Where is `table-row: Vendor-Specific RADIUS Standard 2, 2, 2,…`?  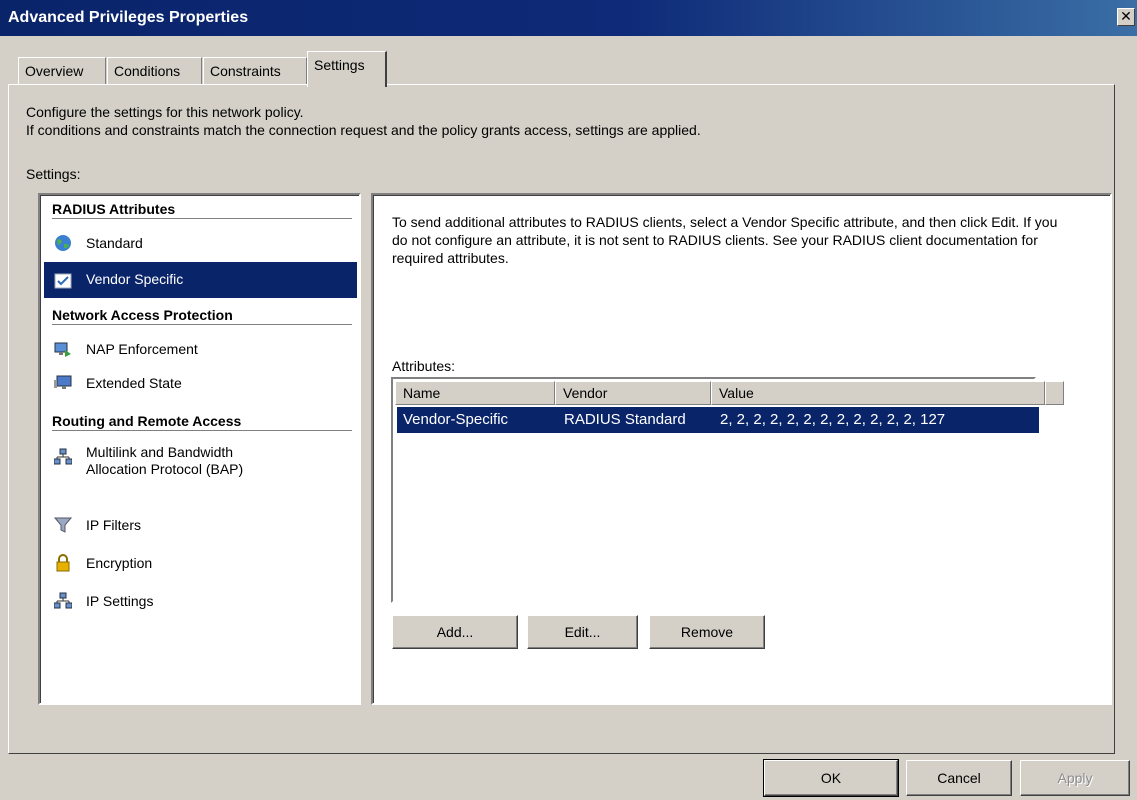
table-row: Vendor-Specific RADIUS Standard 2, 2, 2,… is located at coordinates (718, 420).